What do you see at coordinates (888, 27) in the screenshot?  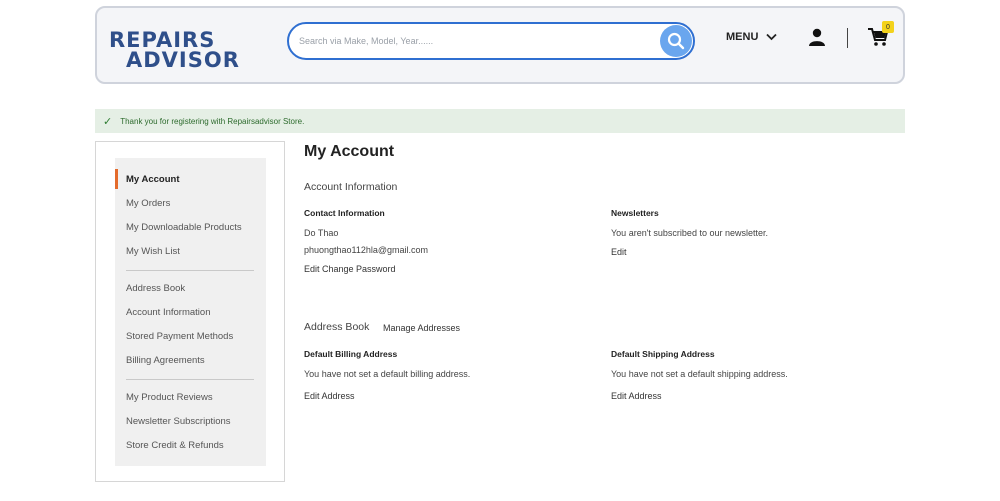 I see `cart-count-badge: 0` at bounding box center [888, 27].